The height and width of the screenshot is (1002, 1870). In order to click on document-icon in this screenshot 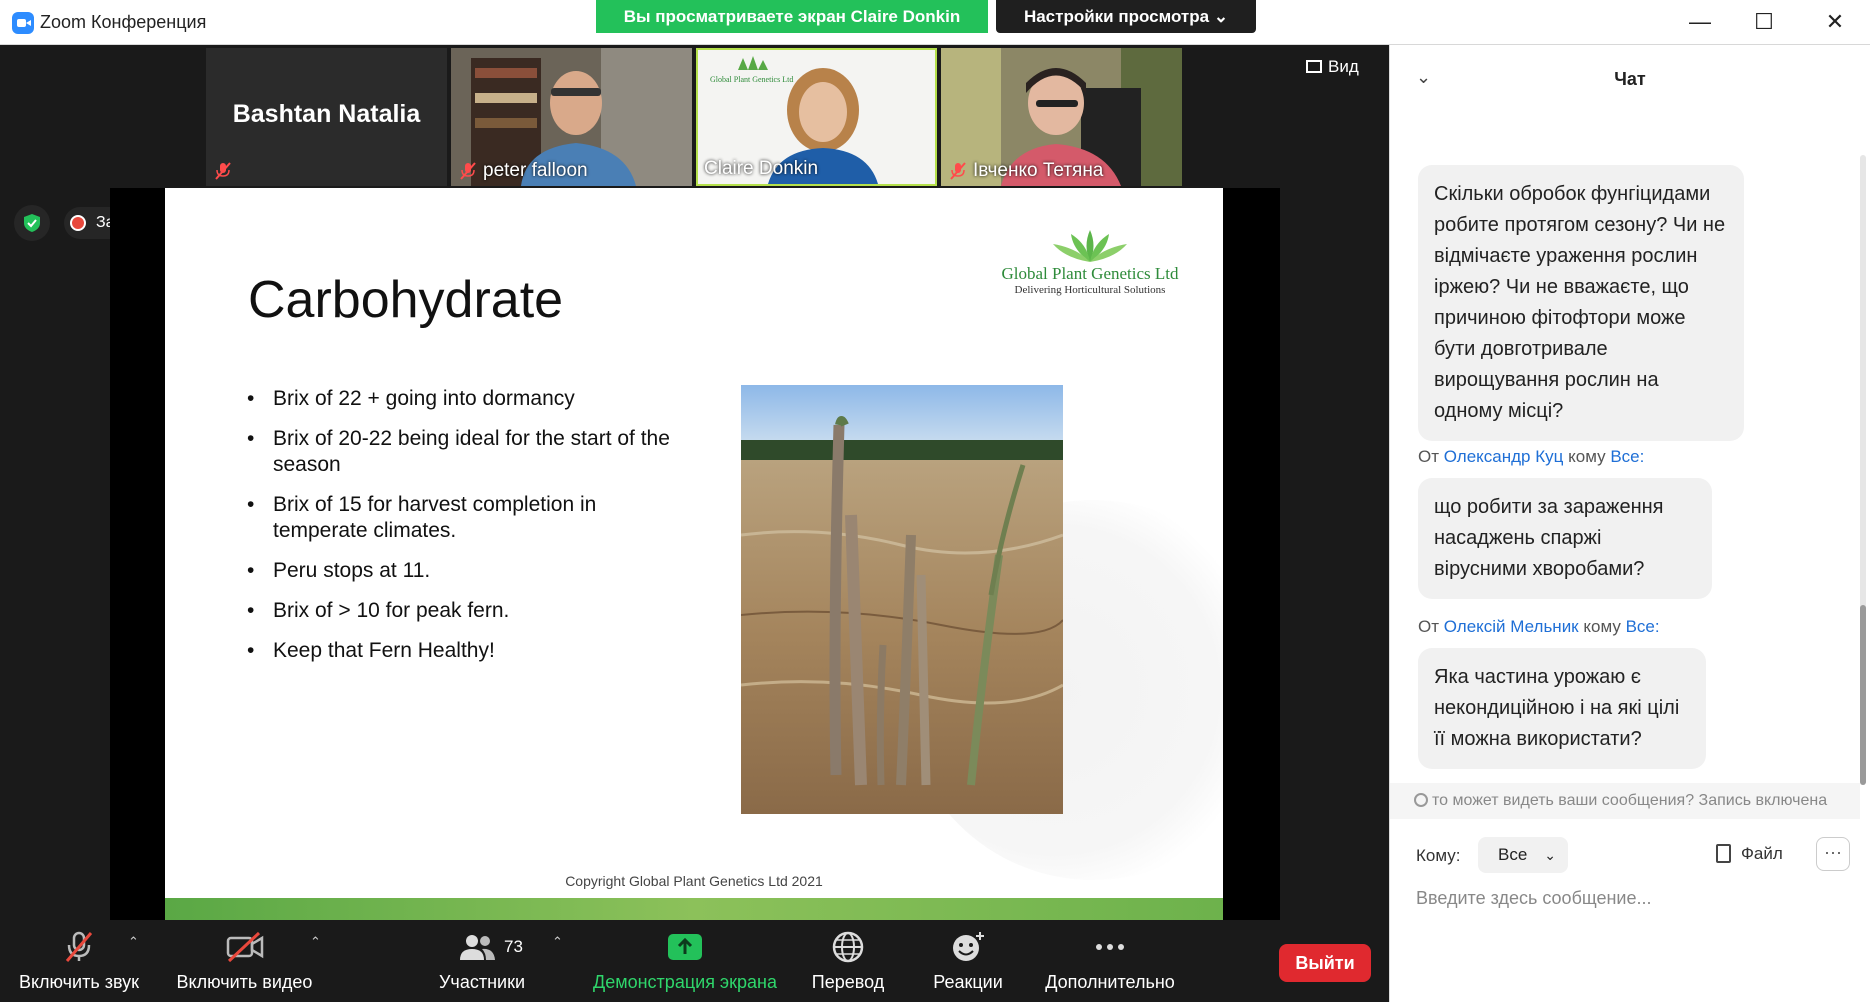, I will do `click(1723, 853)`.